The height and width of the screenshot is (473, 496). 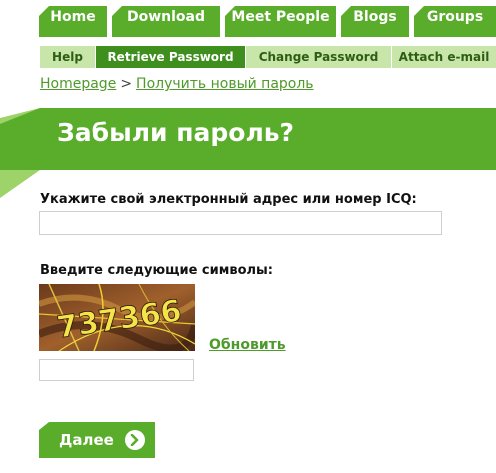 I want to click on tab-download: Download, so click(x=166, y=21).